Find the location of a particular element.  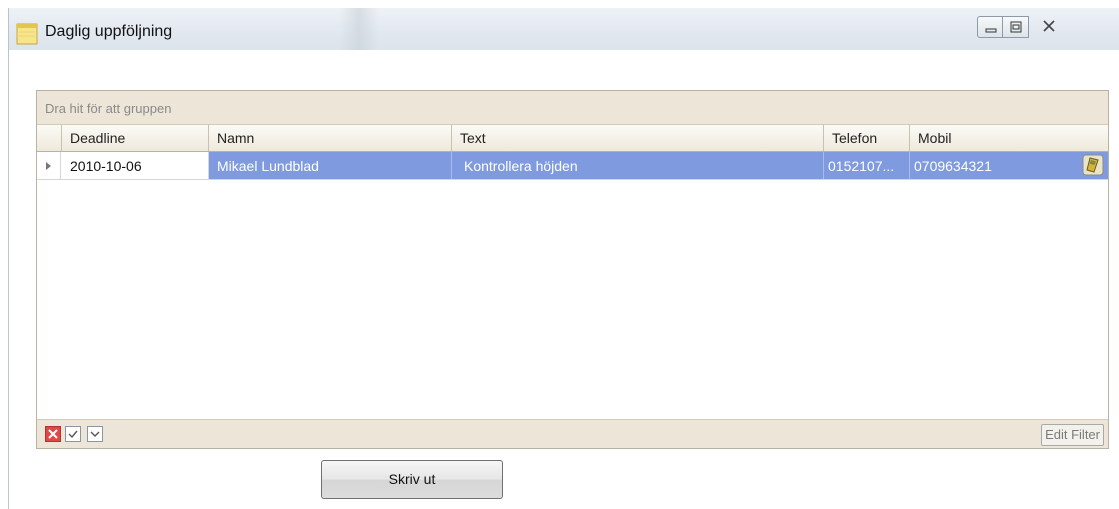

row-indicator is located at coordinates (49, 165).